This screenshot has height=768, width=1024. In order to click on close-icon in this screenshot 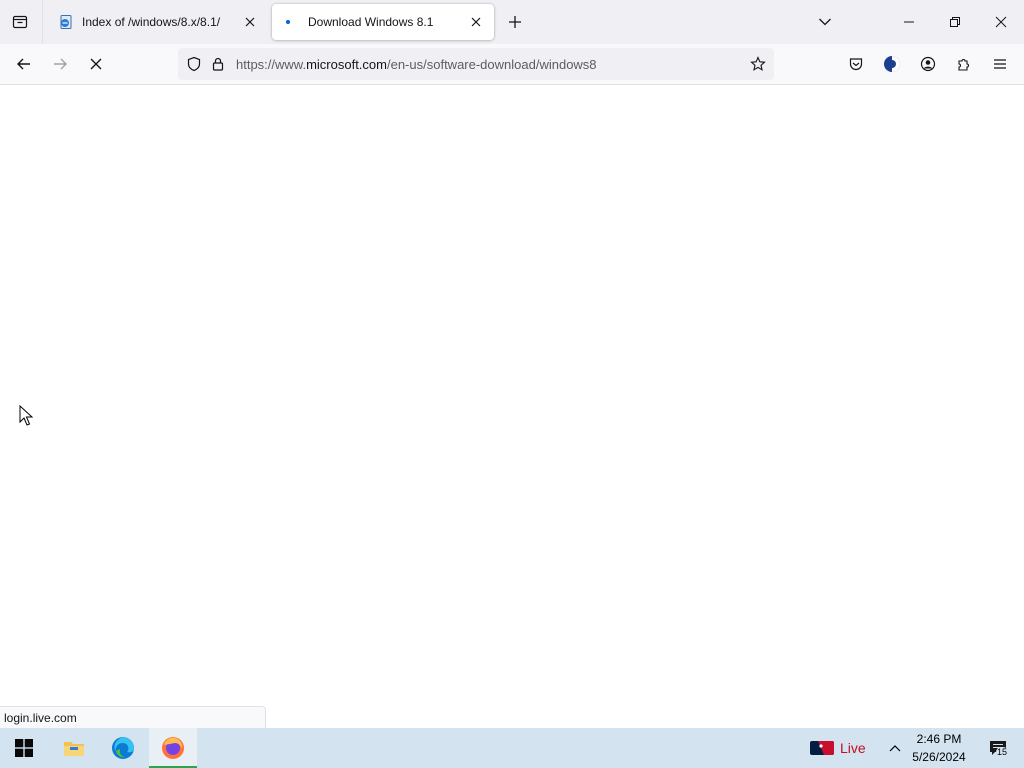, I will do `click(1001, 22)`.